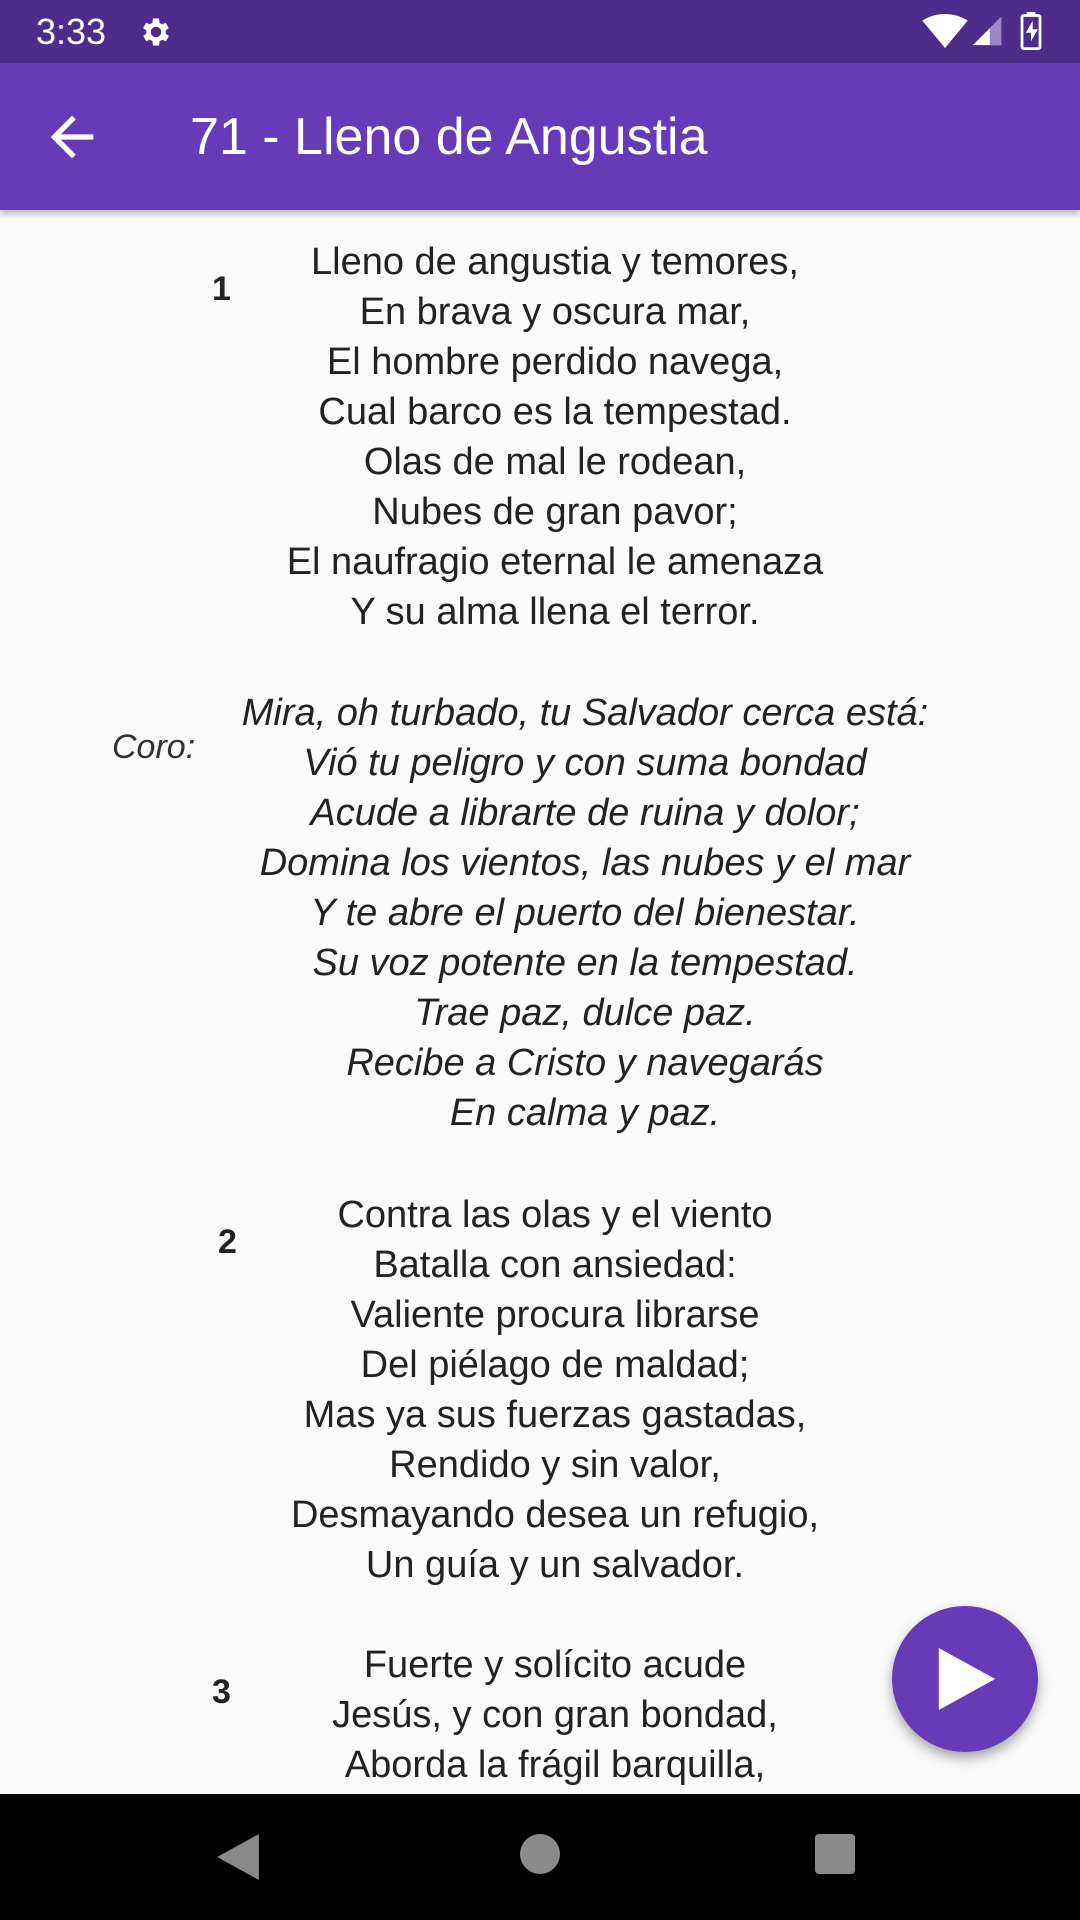  Describe the element at coordinates (555, 1565) in the screenshot. I see `lyric-line: Un guía y un salvador.` at that location.